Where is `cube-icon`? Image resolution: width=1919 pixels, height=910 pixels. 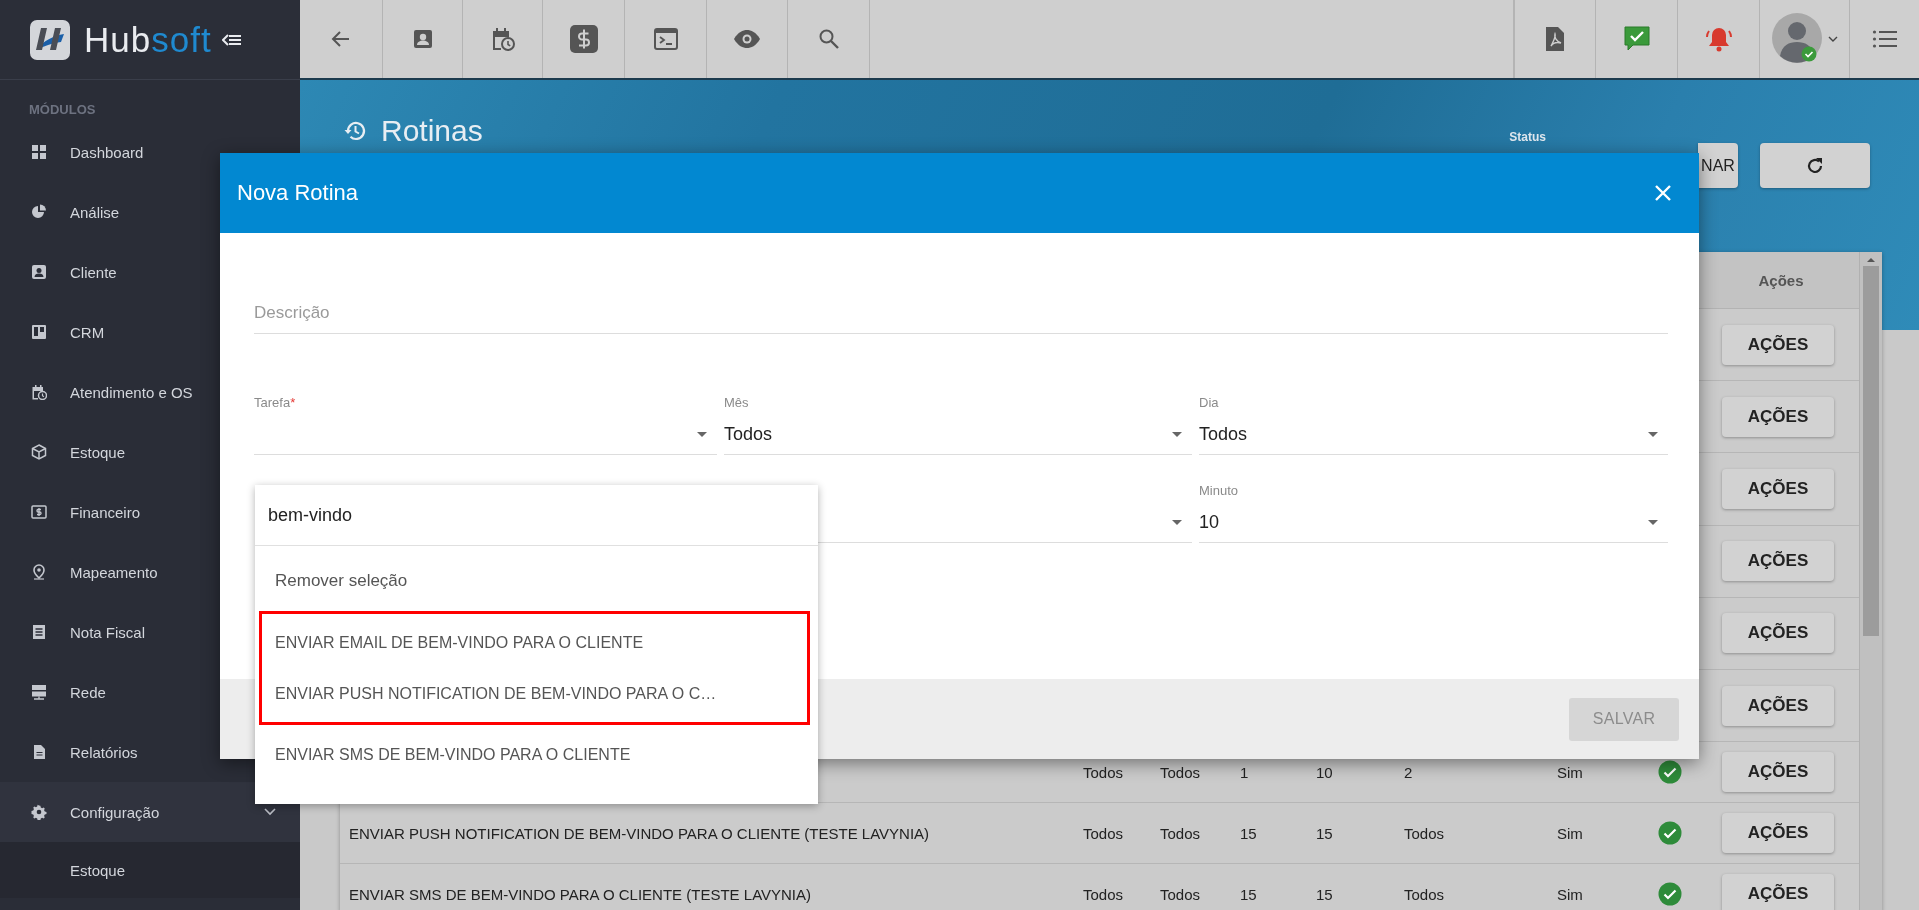 cube-icon is located at coordinates (39, 452).